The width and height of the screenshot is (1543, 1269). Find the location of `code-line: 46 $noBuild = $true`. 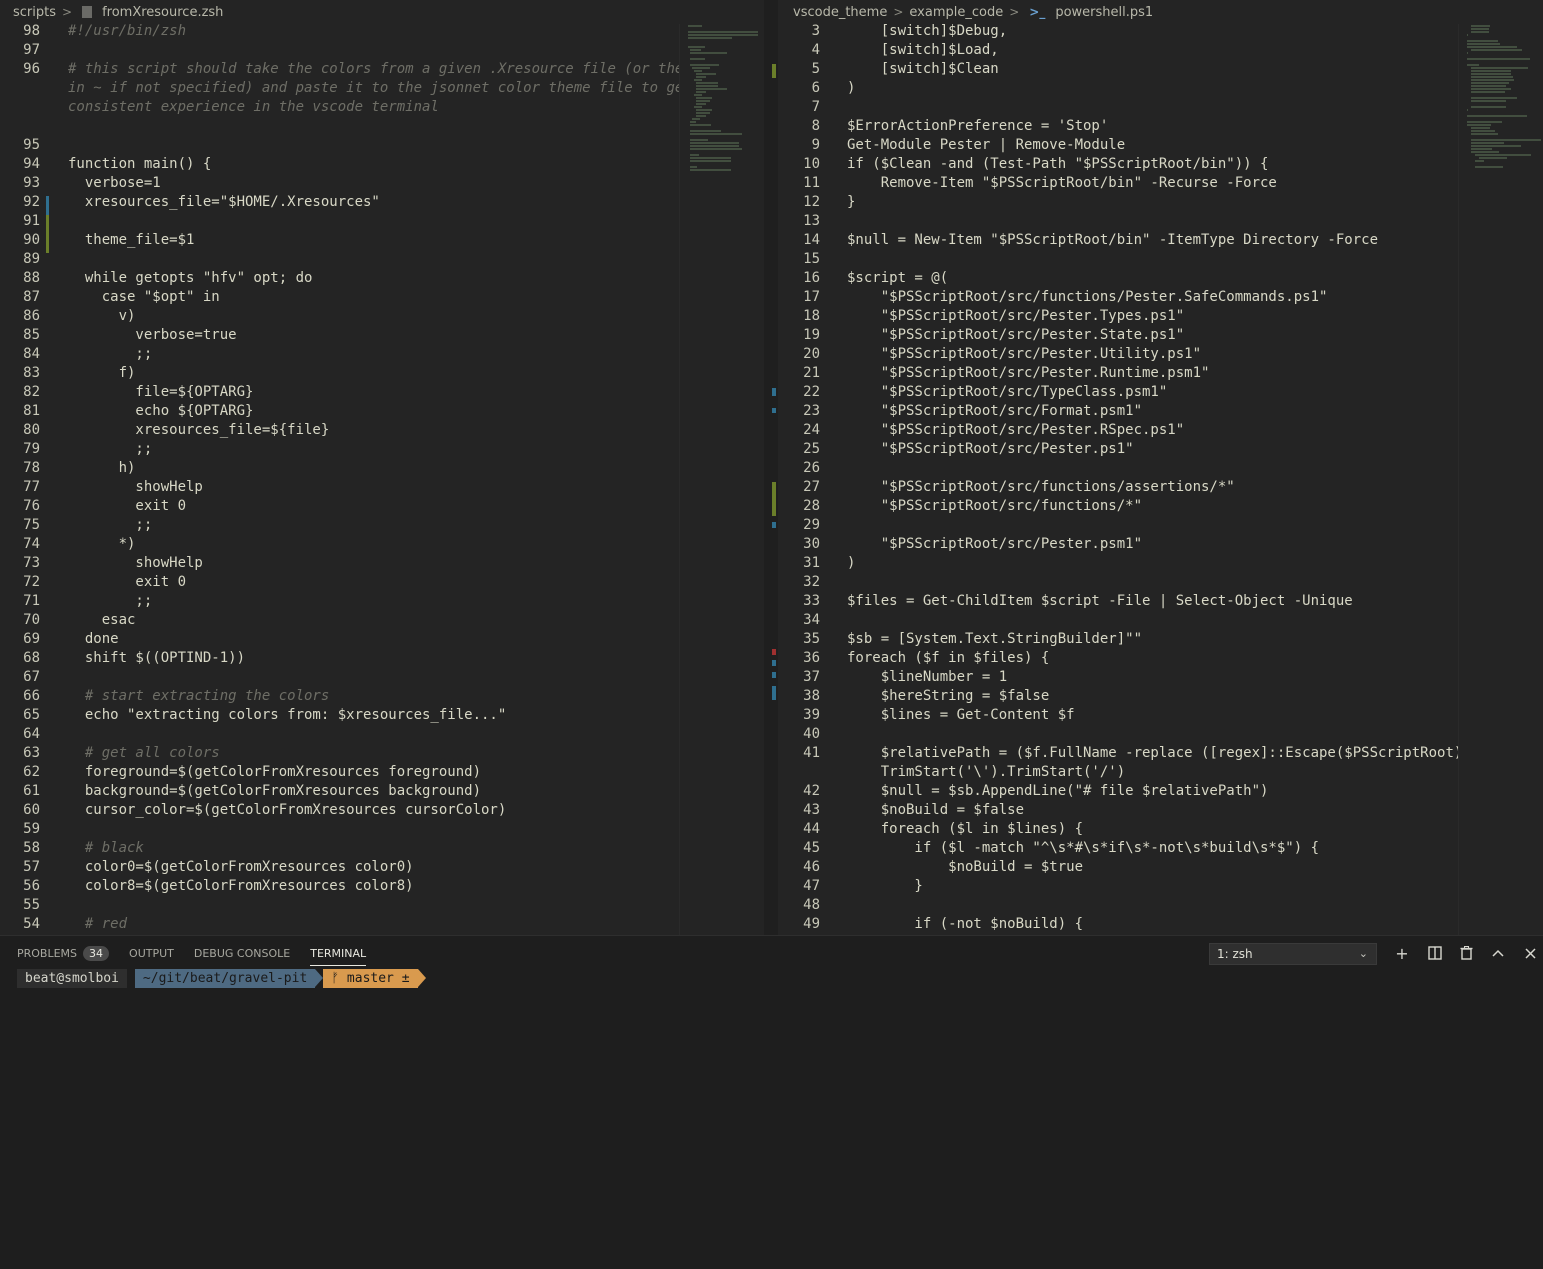

code-line: 46 $noBuild = $true is located at coordinates (1160, 867).